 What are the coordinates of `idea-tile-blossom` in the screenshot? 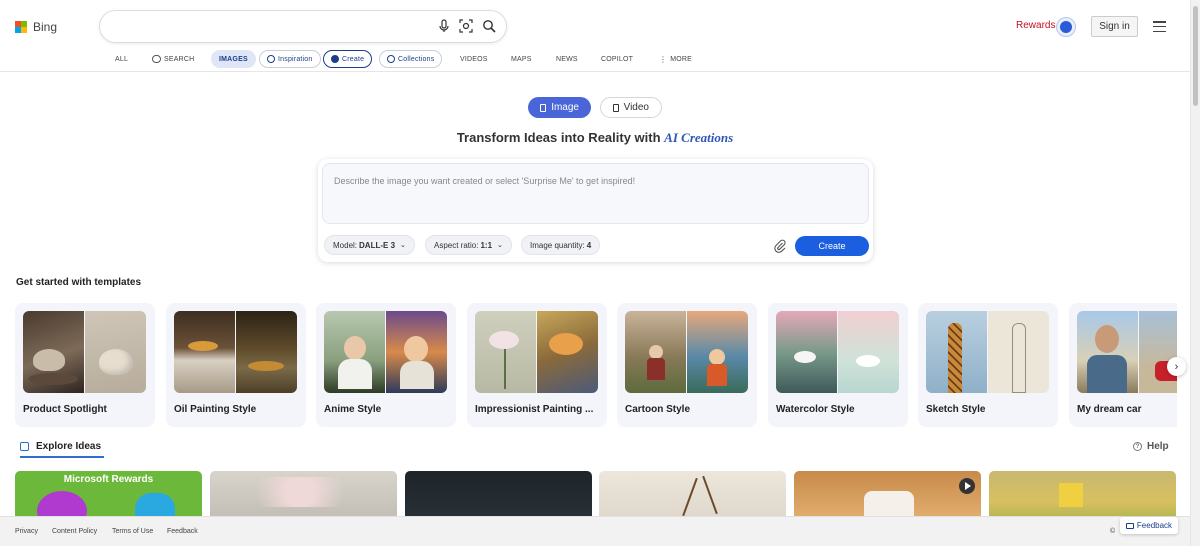 It's located at (303, 493).